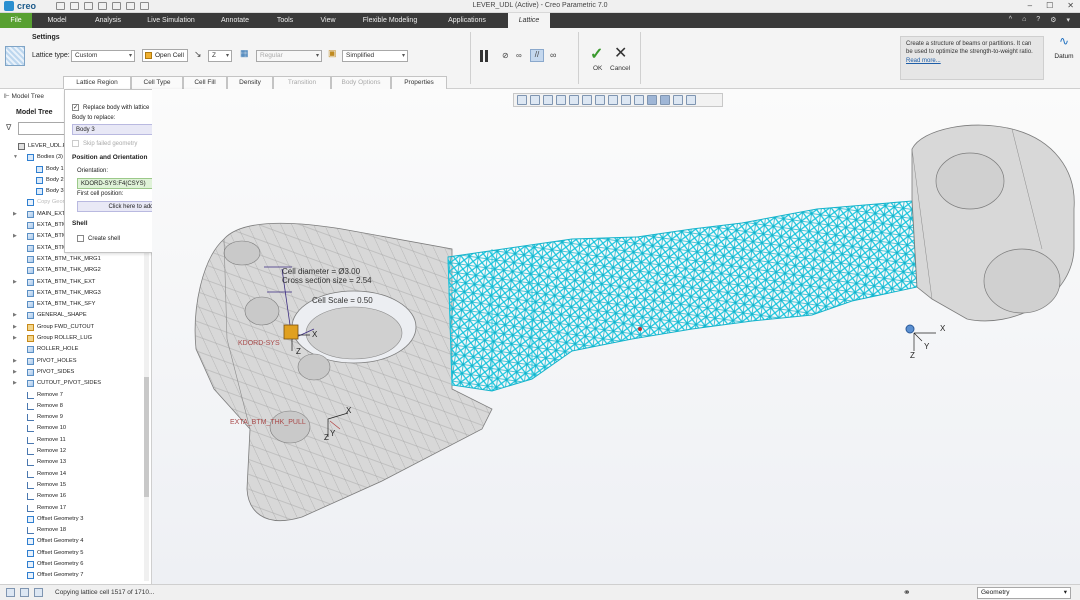 Image resolution: width=1080 pixels, height=600 pixels. Describe the element at coordinates (244, 53) in the screenshot. I see `cell-pattern-icon: ▦` at that location.